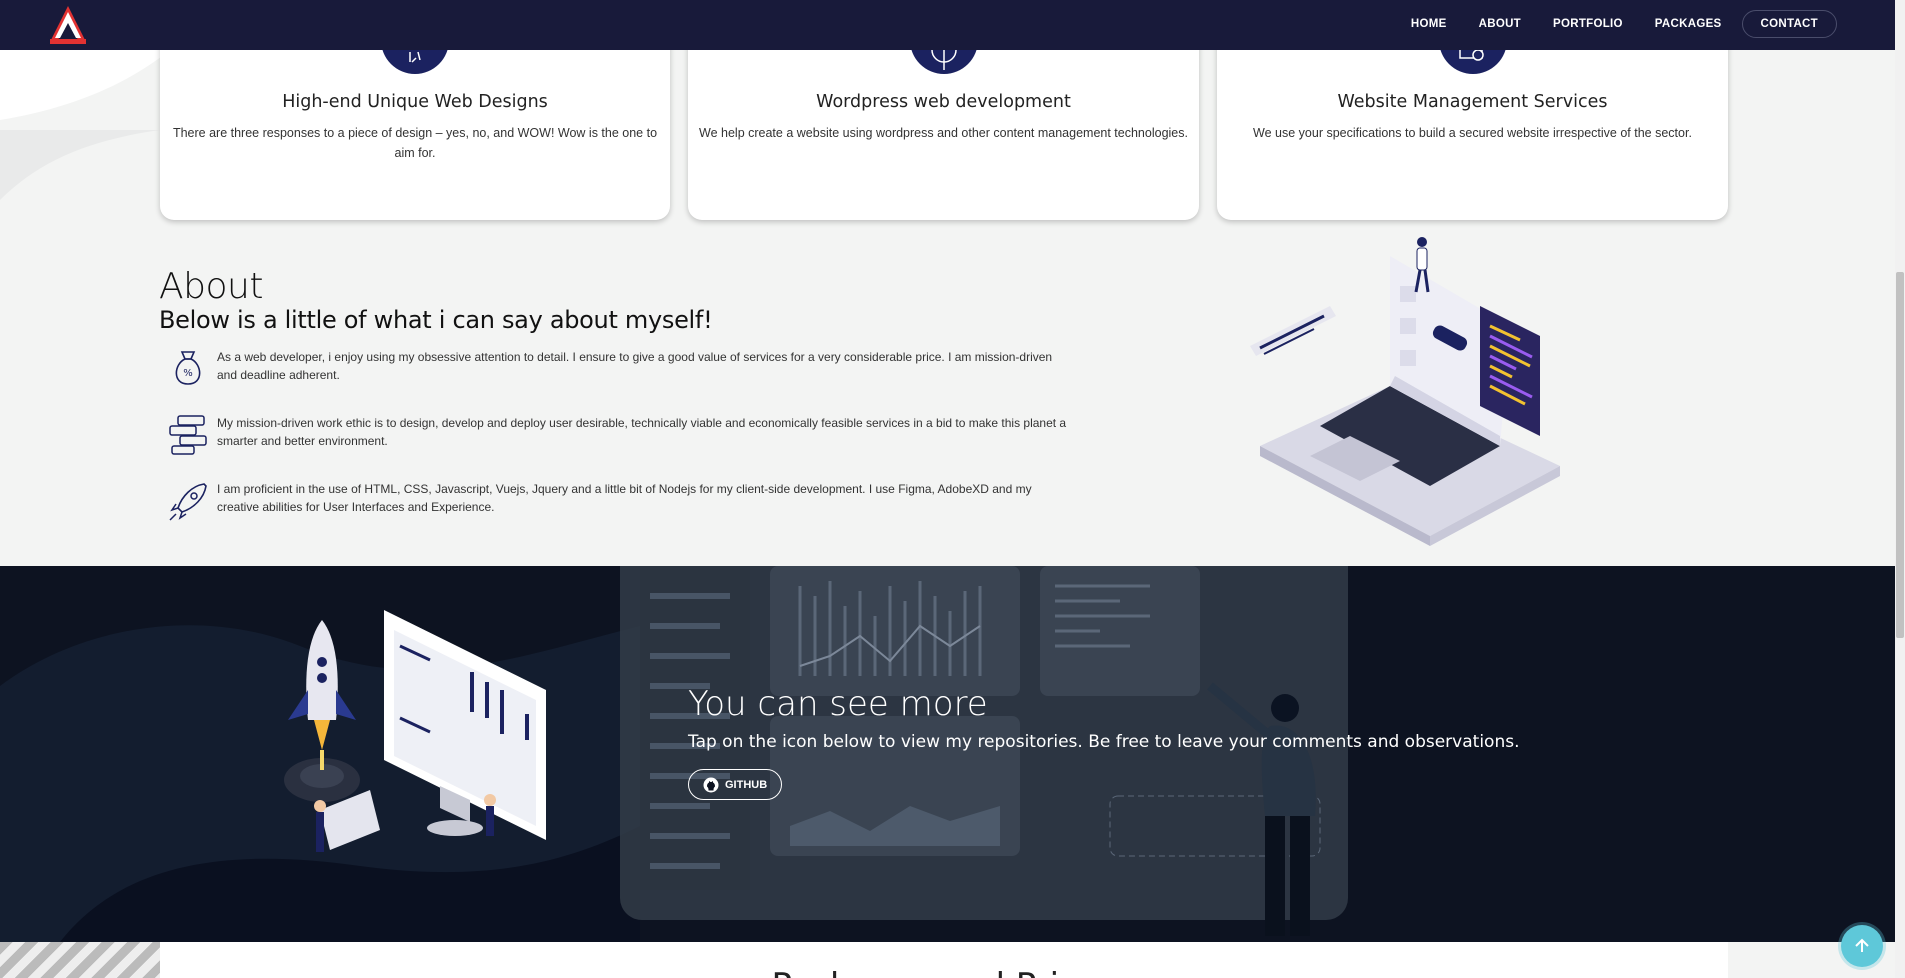 This screenshot has width=1905, height=978. Describe the element at coordinates (944, 972) in the screenshot. I see `packages-title: Packages and Prices` at that location.